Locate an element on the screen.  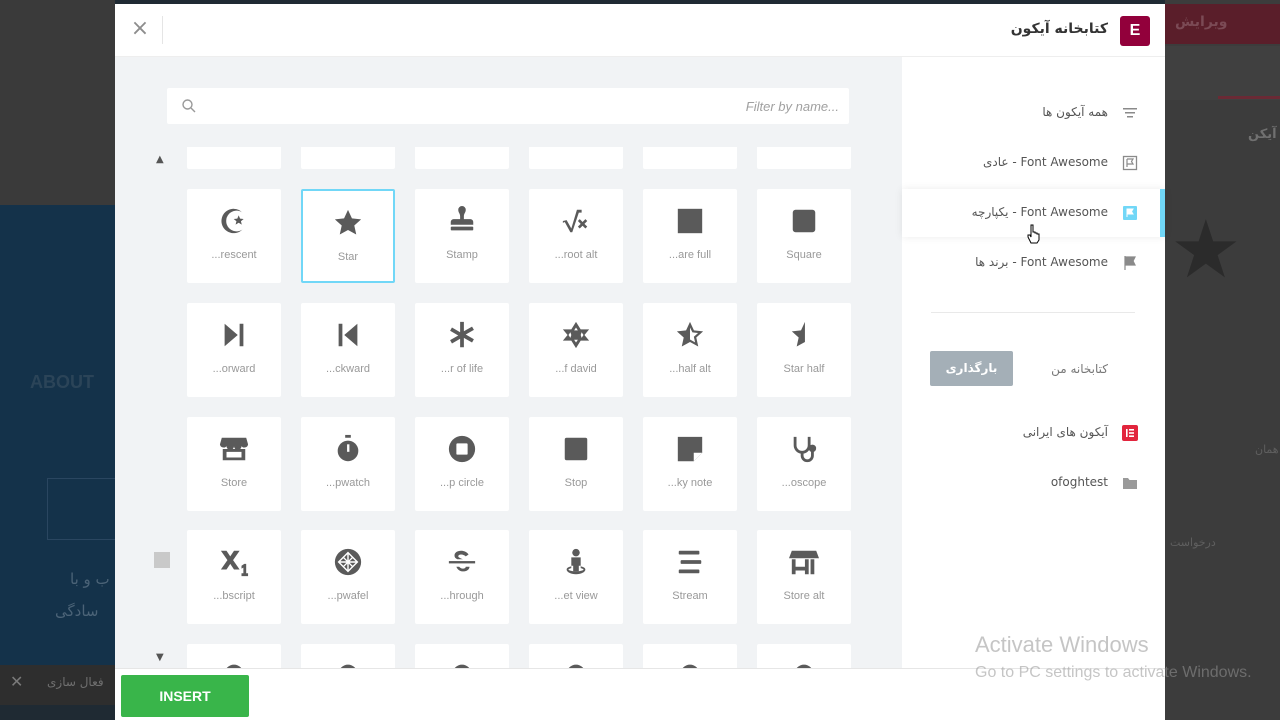
sidebar-item-label: همه آیکون ها is located at coordinates (1075, 112).